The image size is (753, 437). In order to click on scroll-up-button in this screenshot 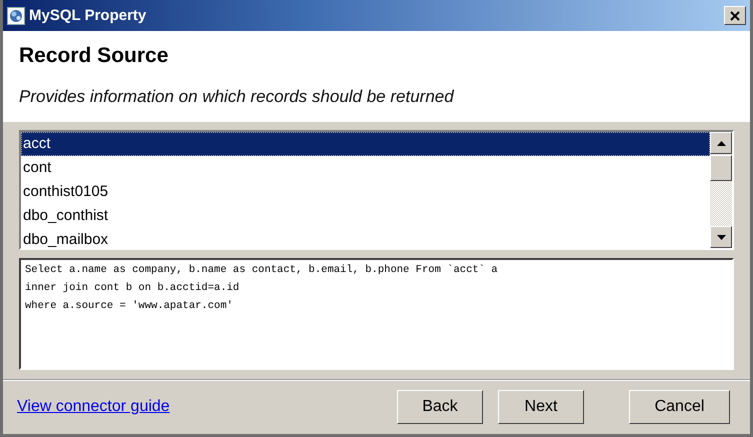, I will do `click(721, 143)`.